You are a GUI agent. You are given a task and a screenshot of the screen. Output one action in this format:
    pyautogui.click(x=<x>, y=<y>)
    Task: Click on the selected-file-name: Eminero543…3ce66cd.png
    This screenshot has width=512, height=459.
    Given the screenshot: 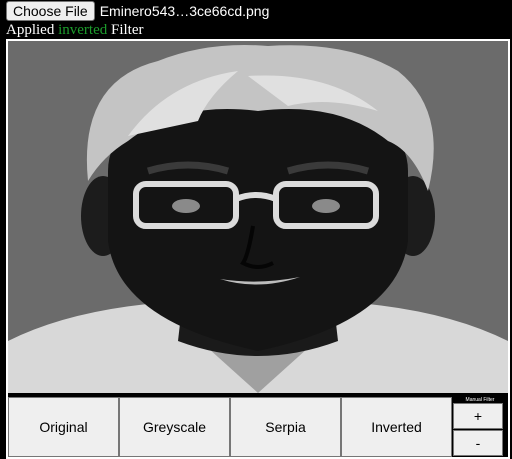 What is the action you would take?
    pyautogui.click(x=184, y=11)
    